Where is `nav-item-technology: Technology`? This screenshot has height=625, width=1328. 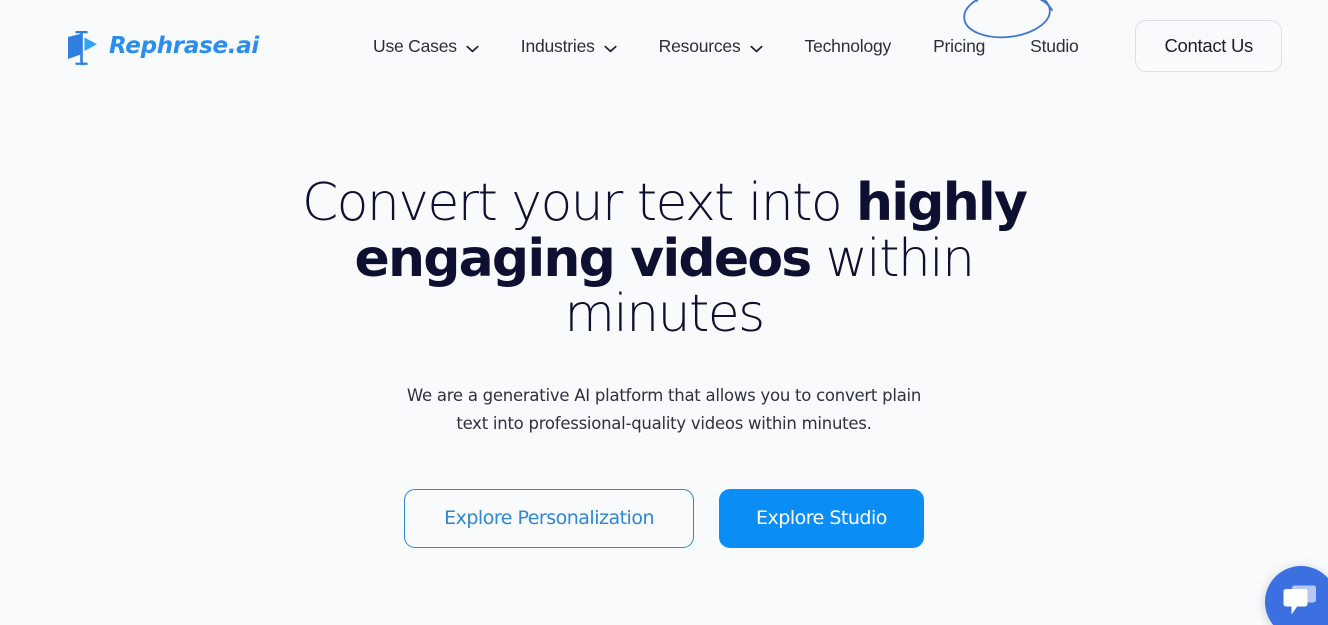 nav-item-technology: Technology is located at coordinates (848, 46).